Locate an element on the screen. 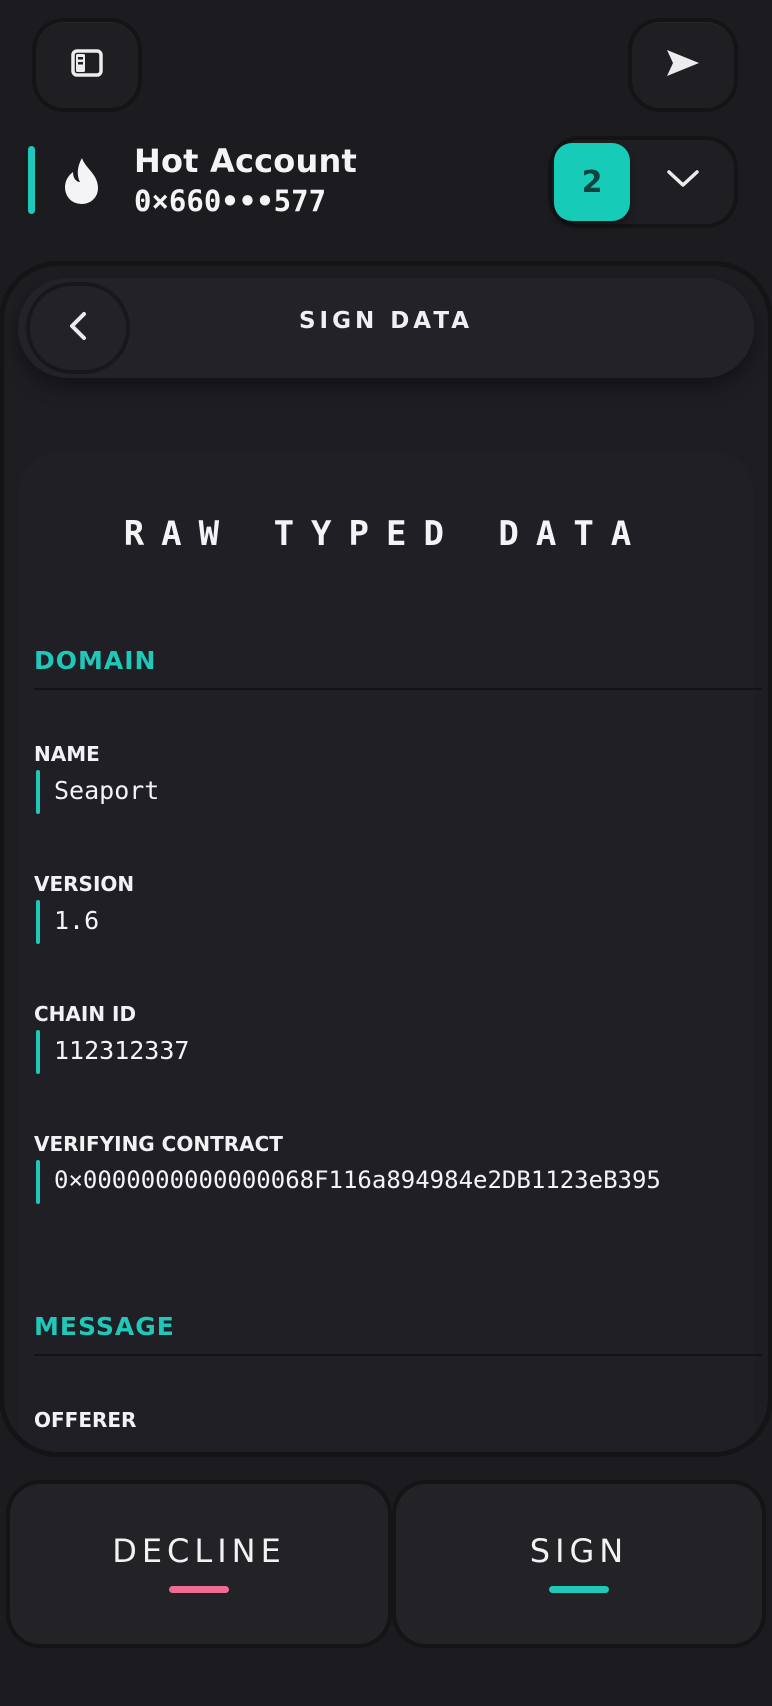 The width and height of the screenshot is (772, 1706). field-label-verifying-contract: VERIFYING CONTRACT is located at coordinates (158, 1144).